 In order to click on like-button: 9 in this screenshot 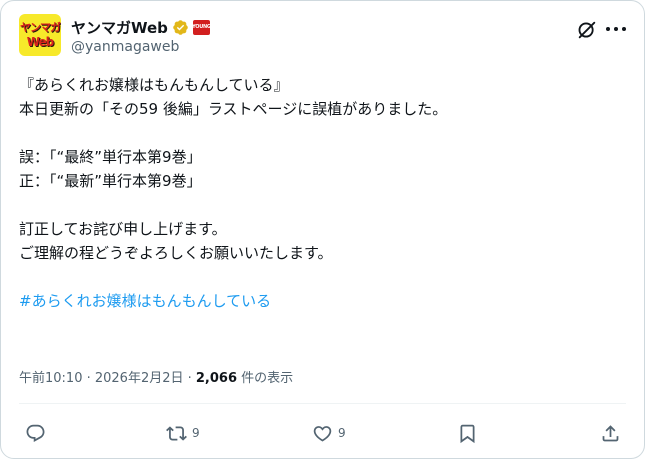, I will do `click(329, 433)`.